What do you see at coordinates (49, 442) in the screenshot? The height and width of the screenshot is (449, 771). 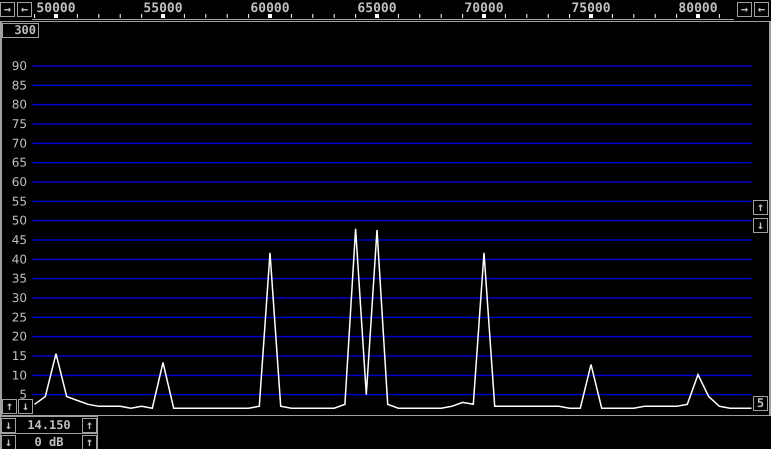 I see `value-text: 0 dB` at bounding box center [49, 442].